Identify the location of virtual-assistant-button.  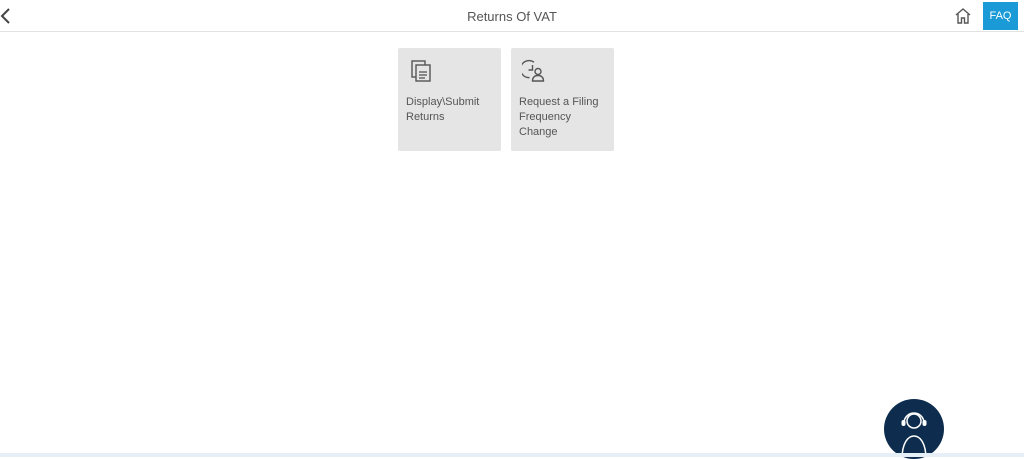
(914, 429).